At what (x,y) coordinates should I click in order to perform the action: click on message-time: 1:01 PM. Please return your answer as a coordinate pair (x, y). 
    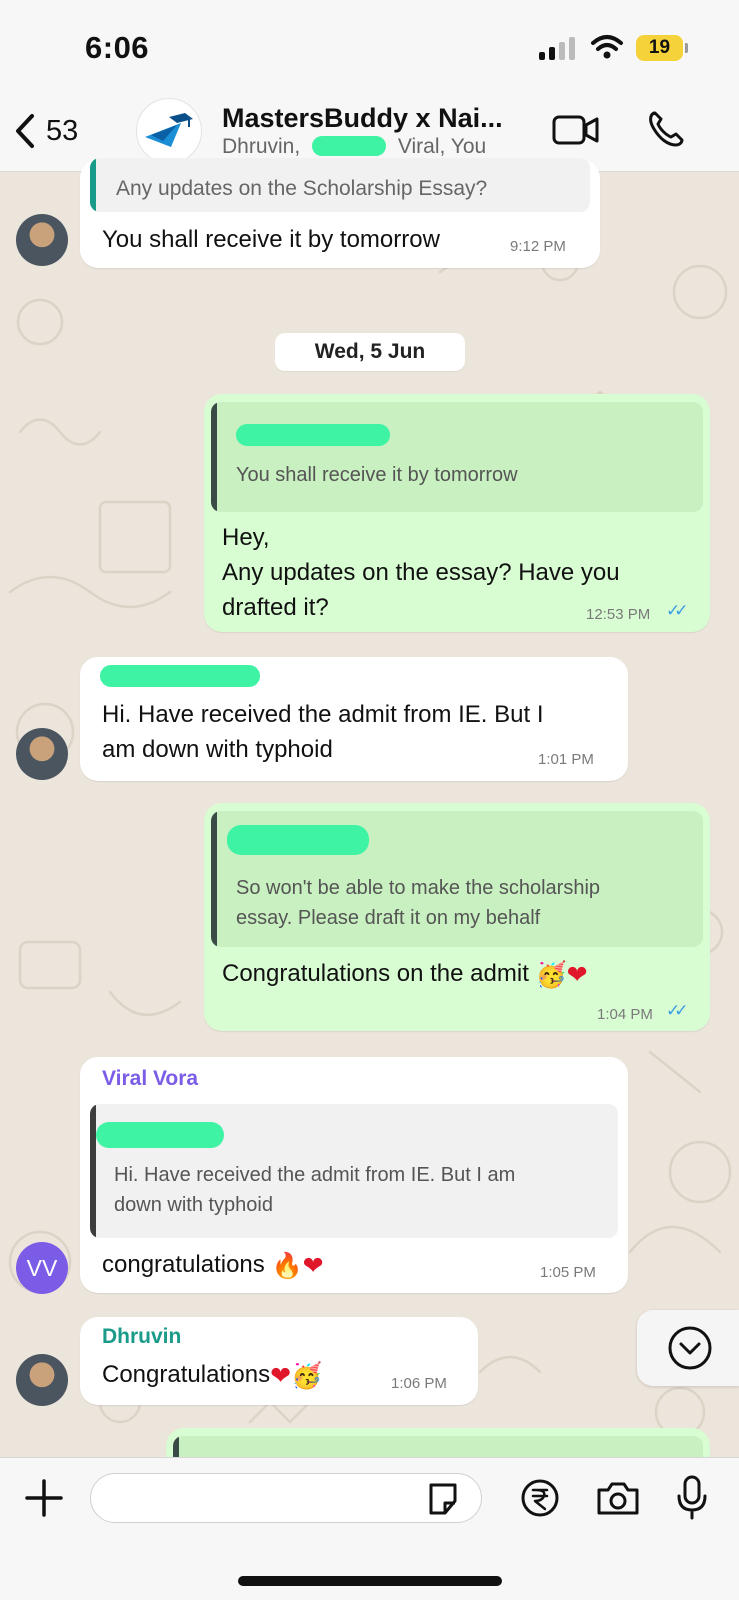
    Looking at the image, I should click on (566, 759).